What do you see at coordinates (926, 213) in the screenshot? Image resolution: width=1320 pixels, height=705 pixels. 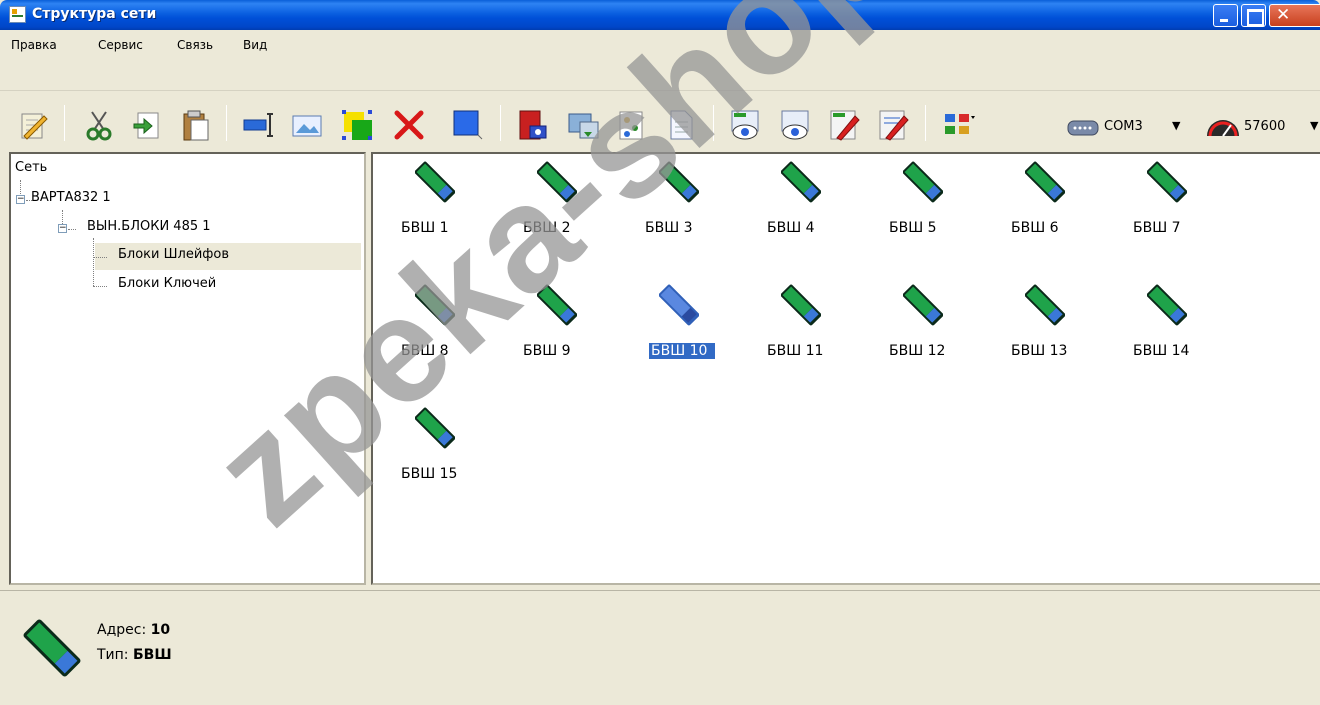 I see `device-item: БВШ 5` at bounding box center [926, 213].